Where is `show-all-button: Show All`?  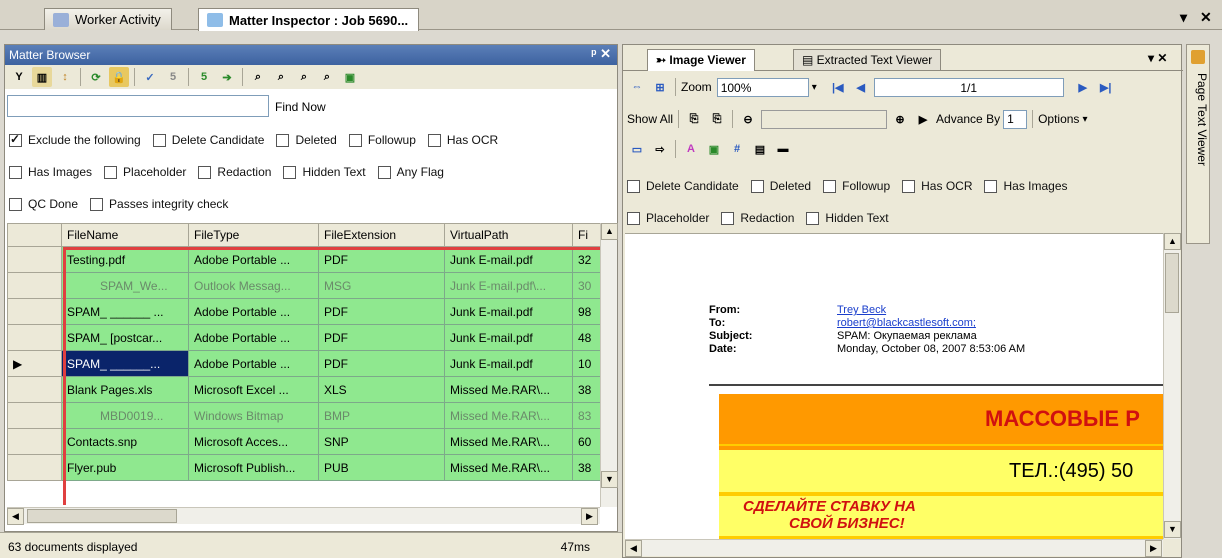 show-all-button: Show All is located at coordinates (650, 119).